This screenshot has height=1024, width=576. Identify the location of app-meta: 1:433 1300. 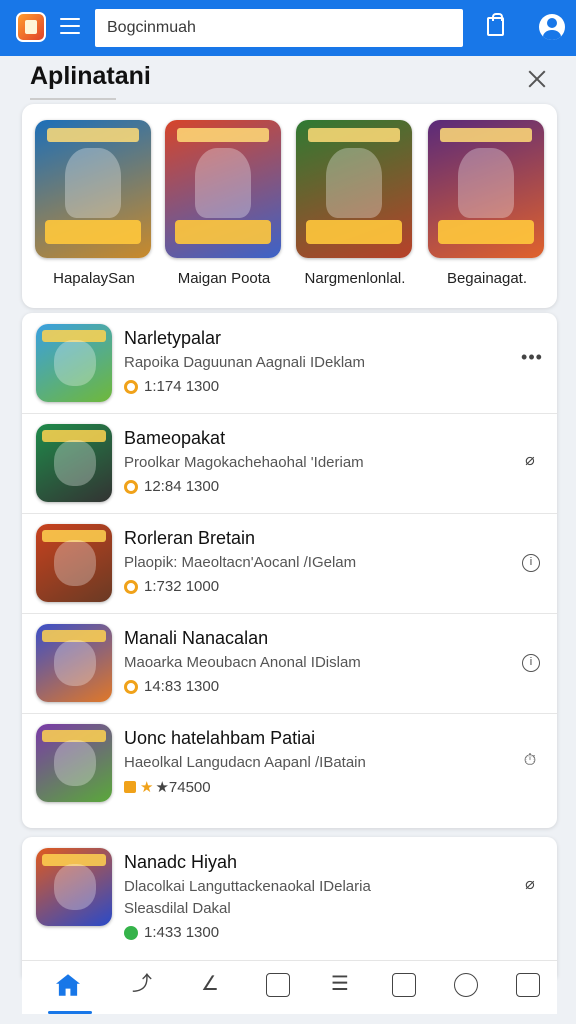
(171, 932).